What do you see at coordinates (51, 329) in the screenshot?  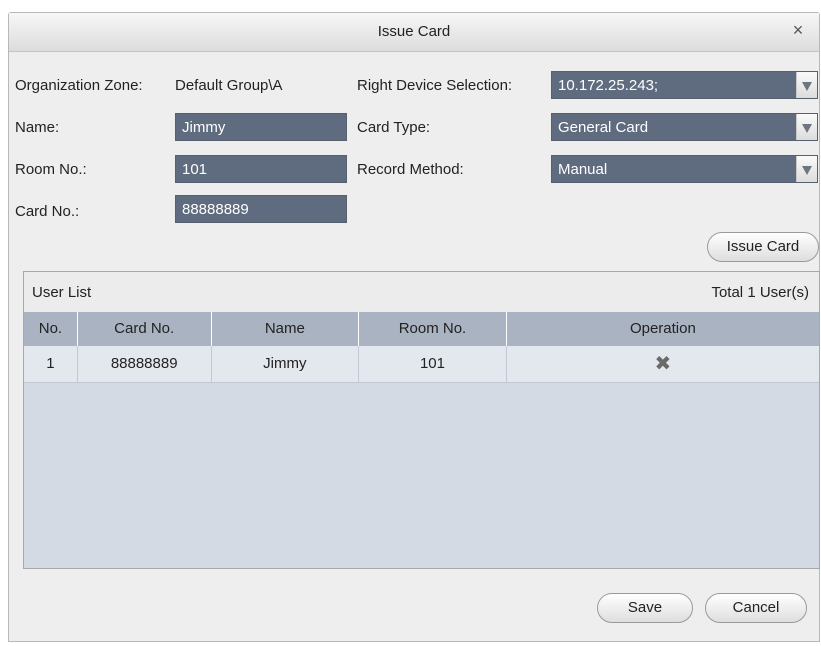 I see `column-header-no: No.` at bounding box center [51, 329].